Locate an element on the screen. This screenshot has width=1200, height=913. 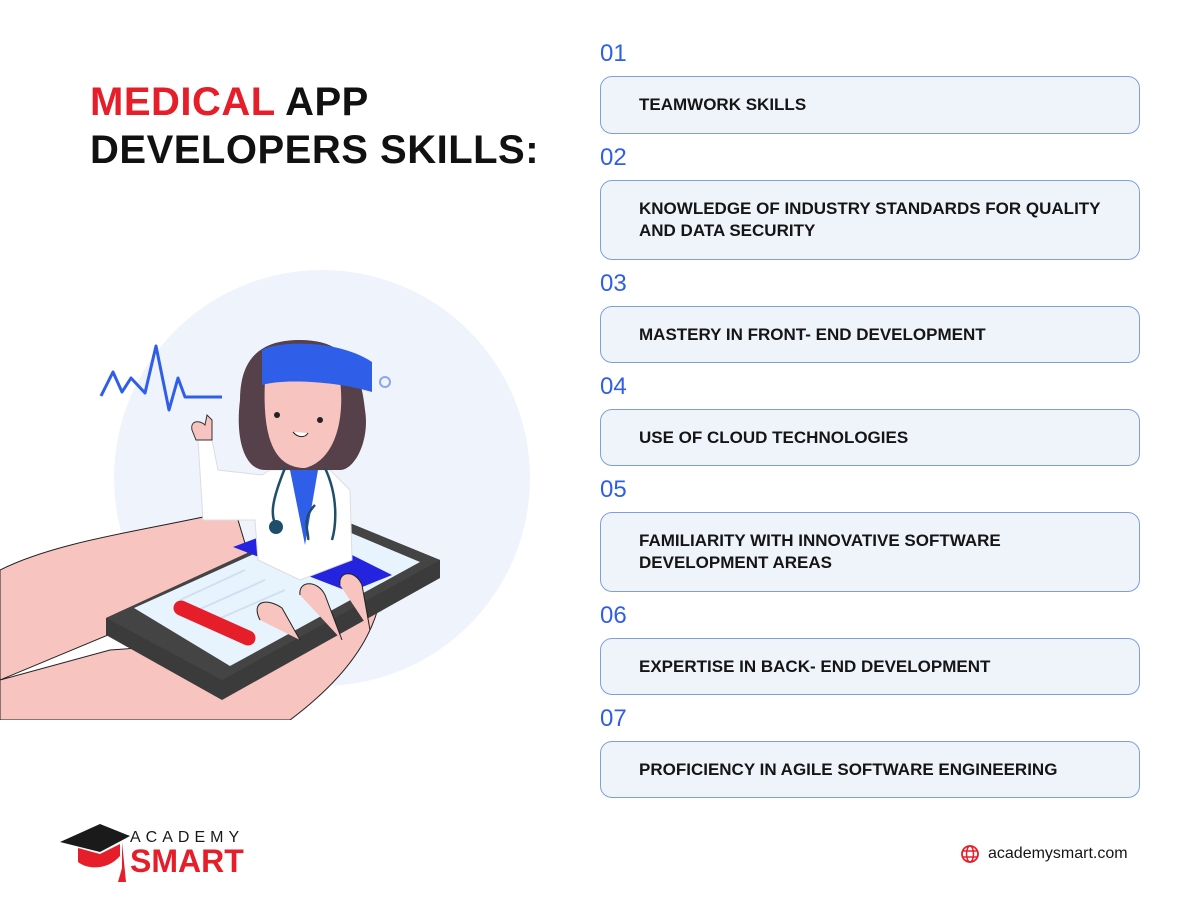
skill-number: 06 is located at coordinates (613, 615).